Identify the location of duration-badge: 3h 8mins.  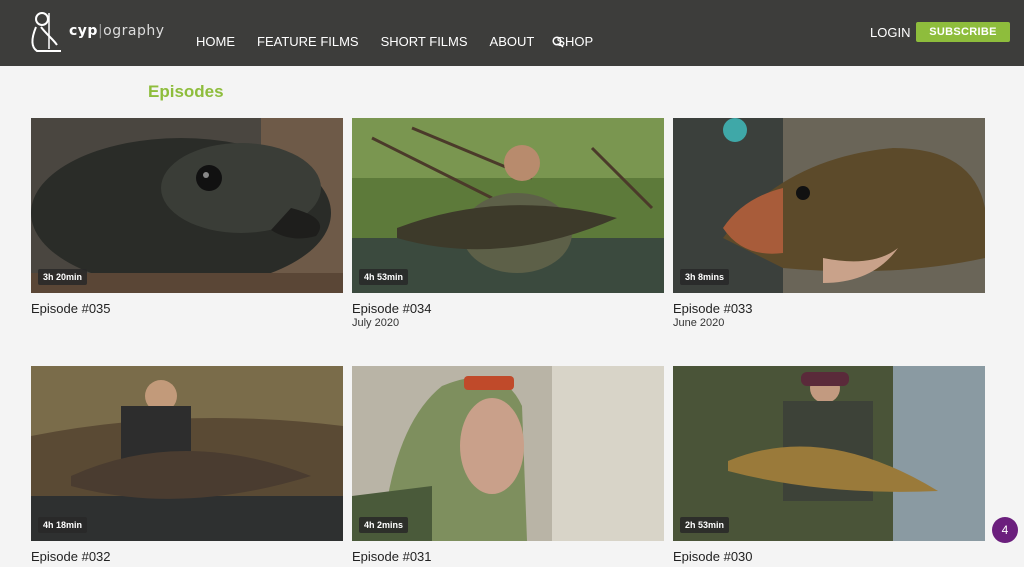
(705, 277).